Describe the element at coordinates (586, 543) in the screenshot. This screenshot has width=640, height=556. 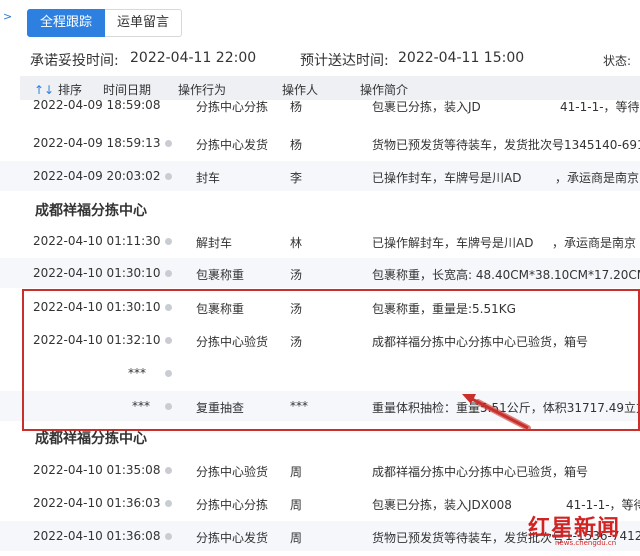
I see `news-logo-url: news.chengdu.cn` at that location.